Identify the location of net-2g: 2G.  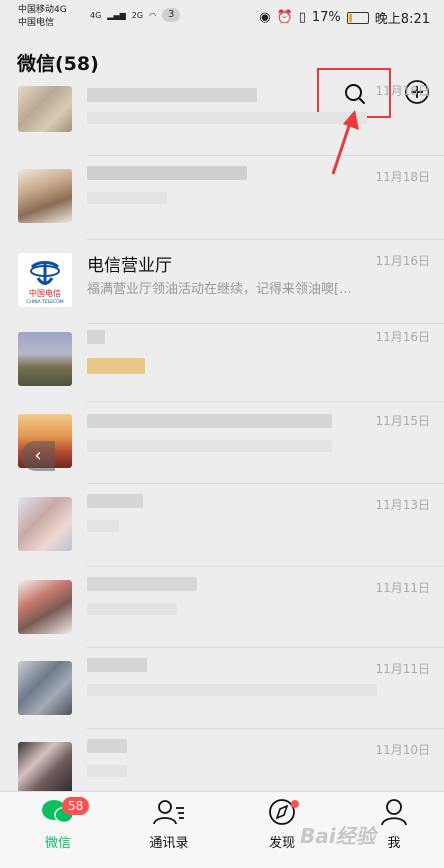
(137, 15).